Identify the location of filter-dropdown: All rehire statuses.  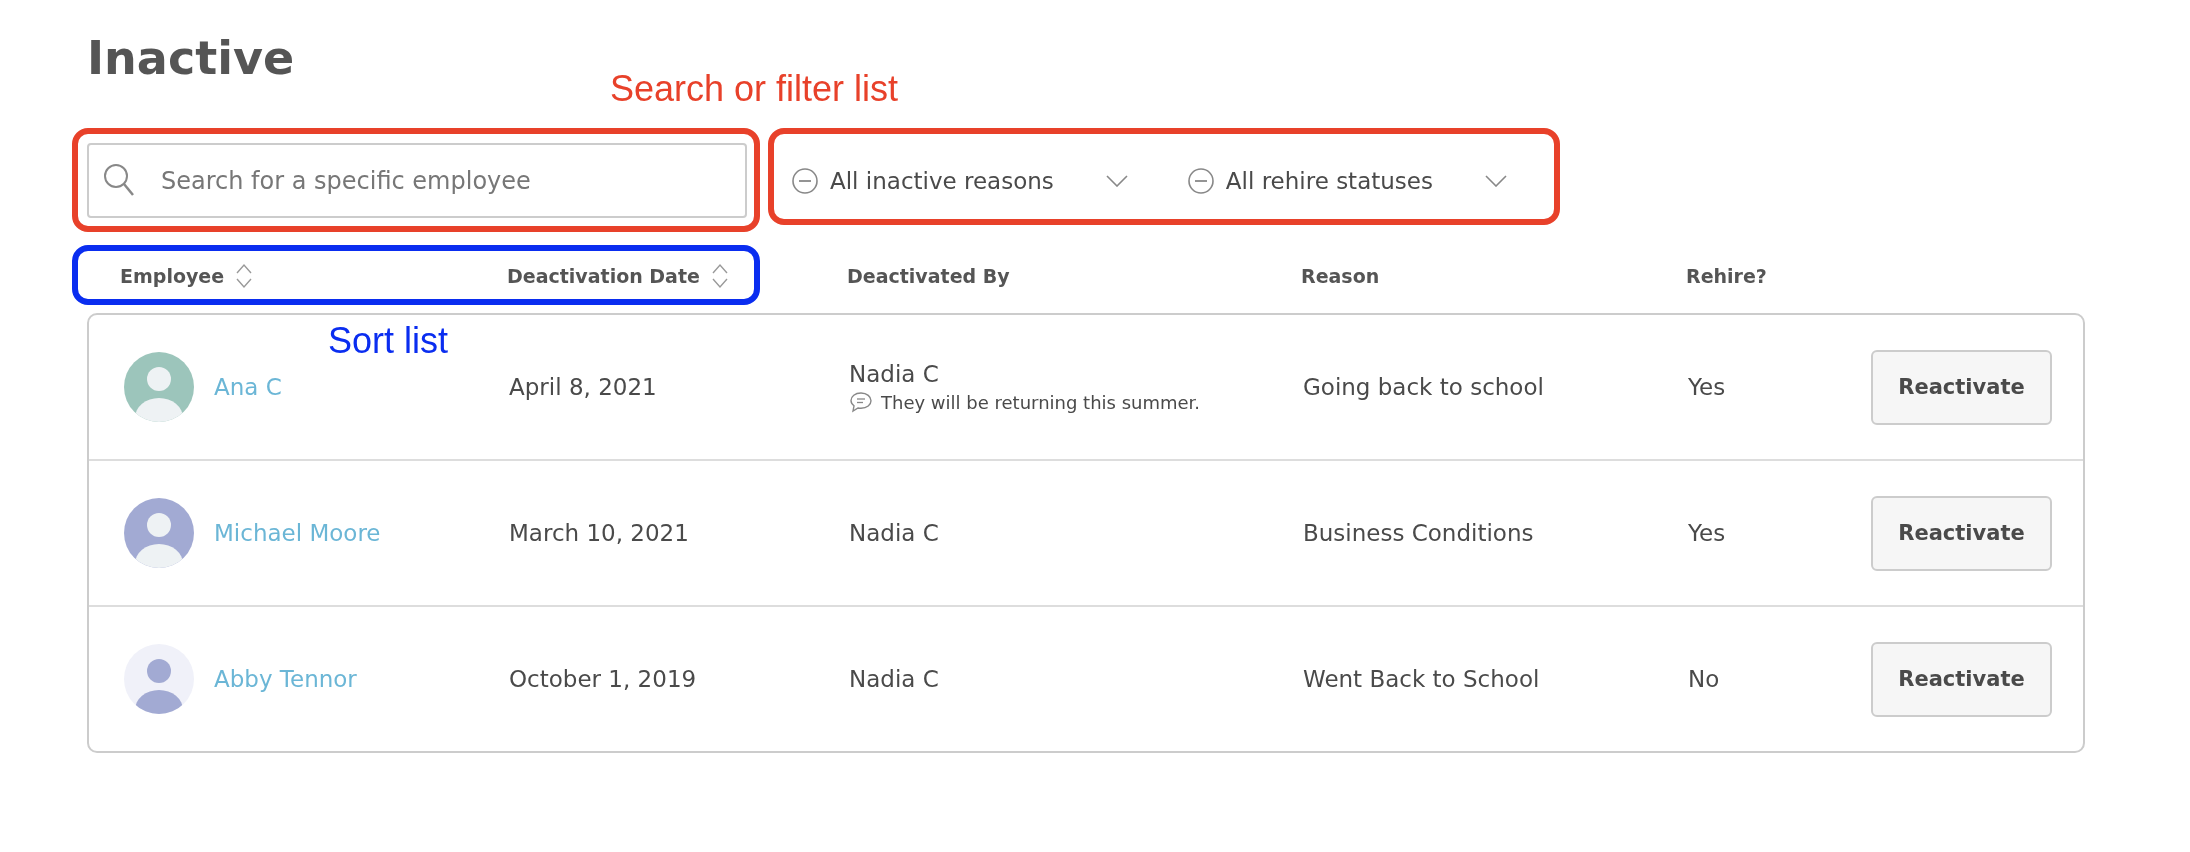
(1347, 180).